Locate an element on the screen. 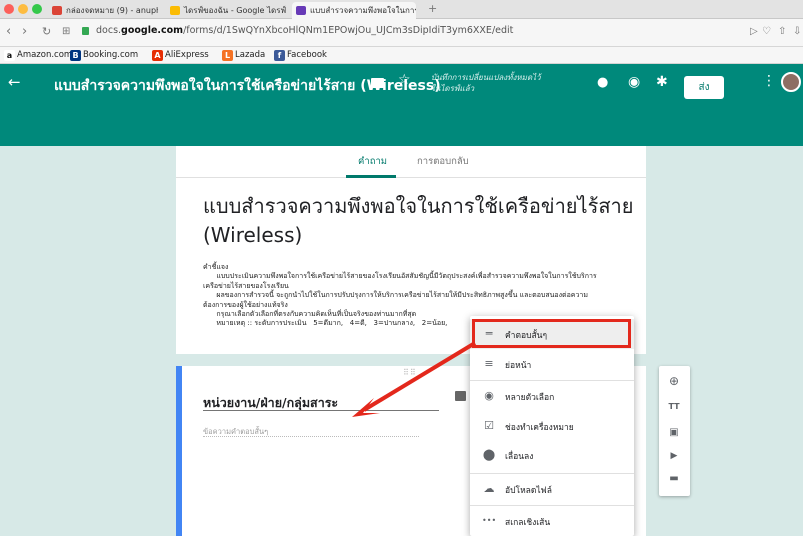 This screenshot has width=803, height=536. bookmark-label: Amazon.com is located at coordinates (45, 55).